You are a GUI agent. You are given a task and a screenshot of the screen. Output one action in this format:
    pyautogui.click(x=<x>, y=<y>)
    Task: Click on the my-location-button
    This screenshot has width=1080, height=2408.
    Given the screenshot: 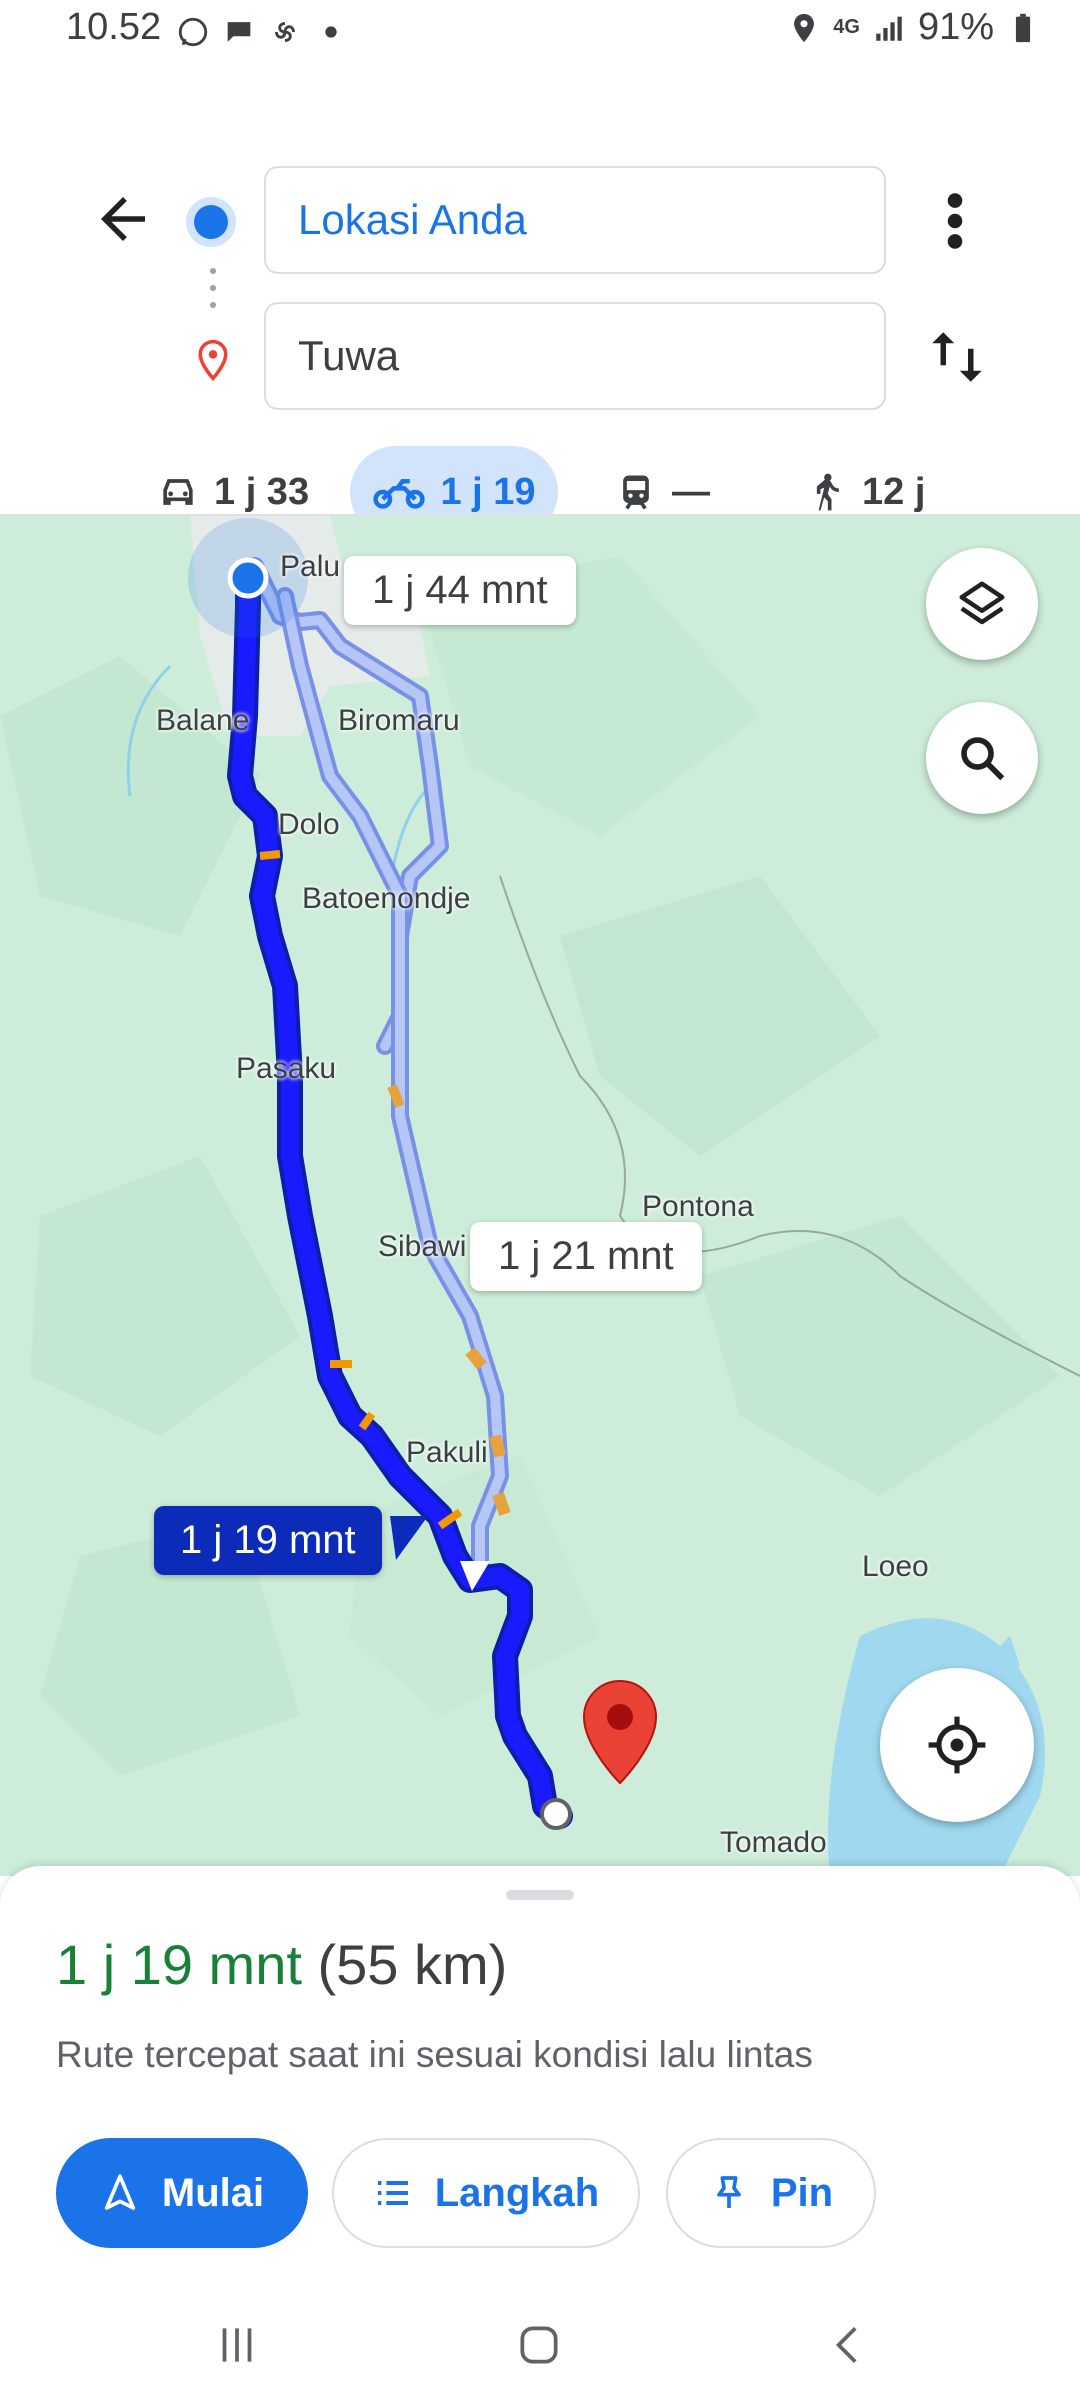 What is the action you would take?
    pyautogui.click(x=957, y=1745)
    